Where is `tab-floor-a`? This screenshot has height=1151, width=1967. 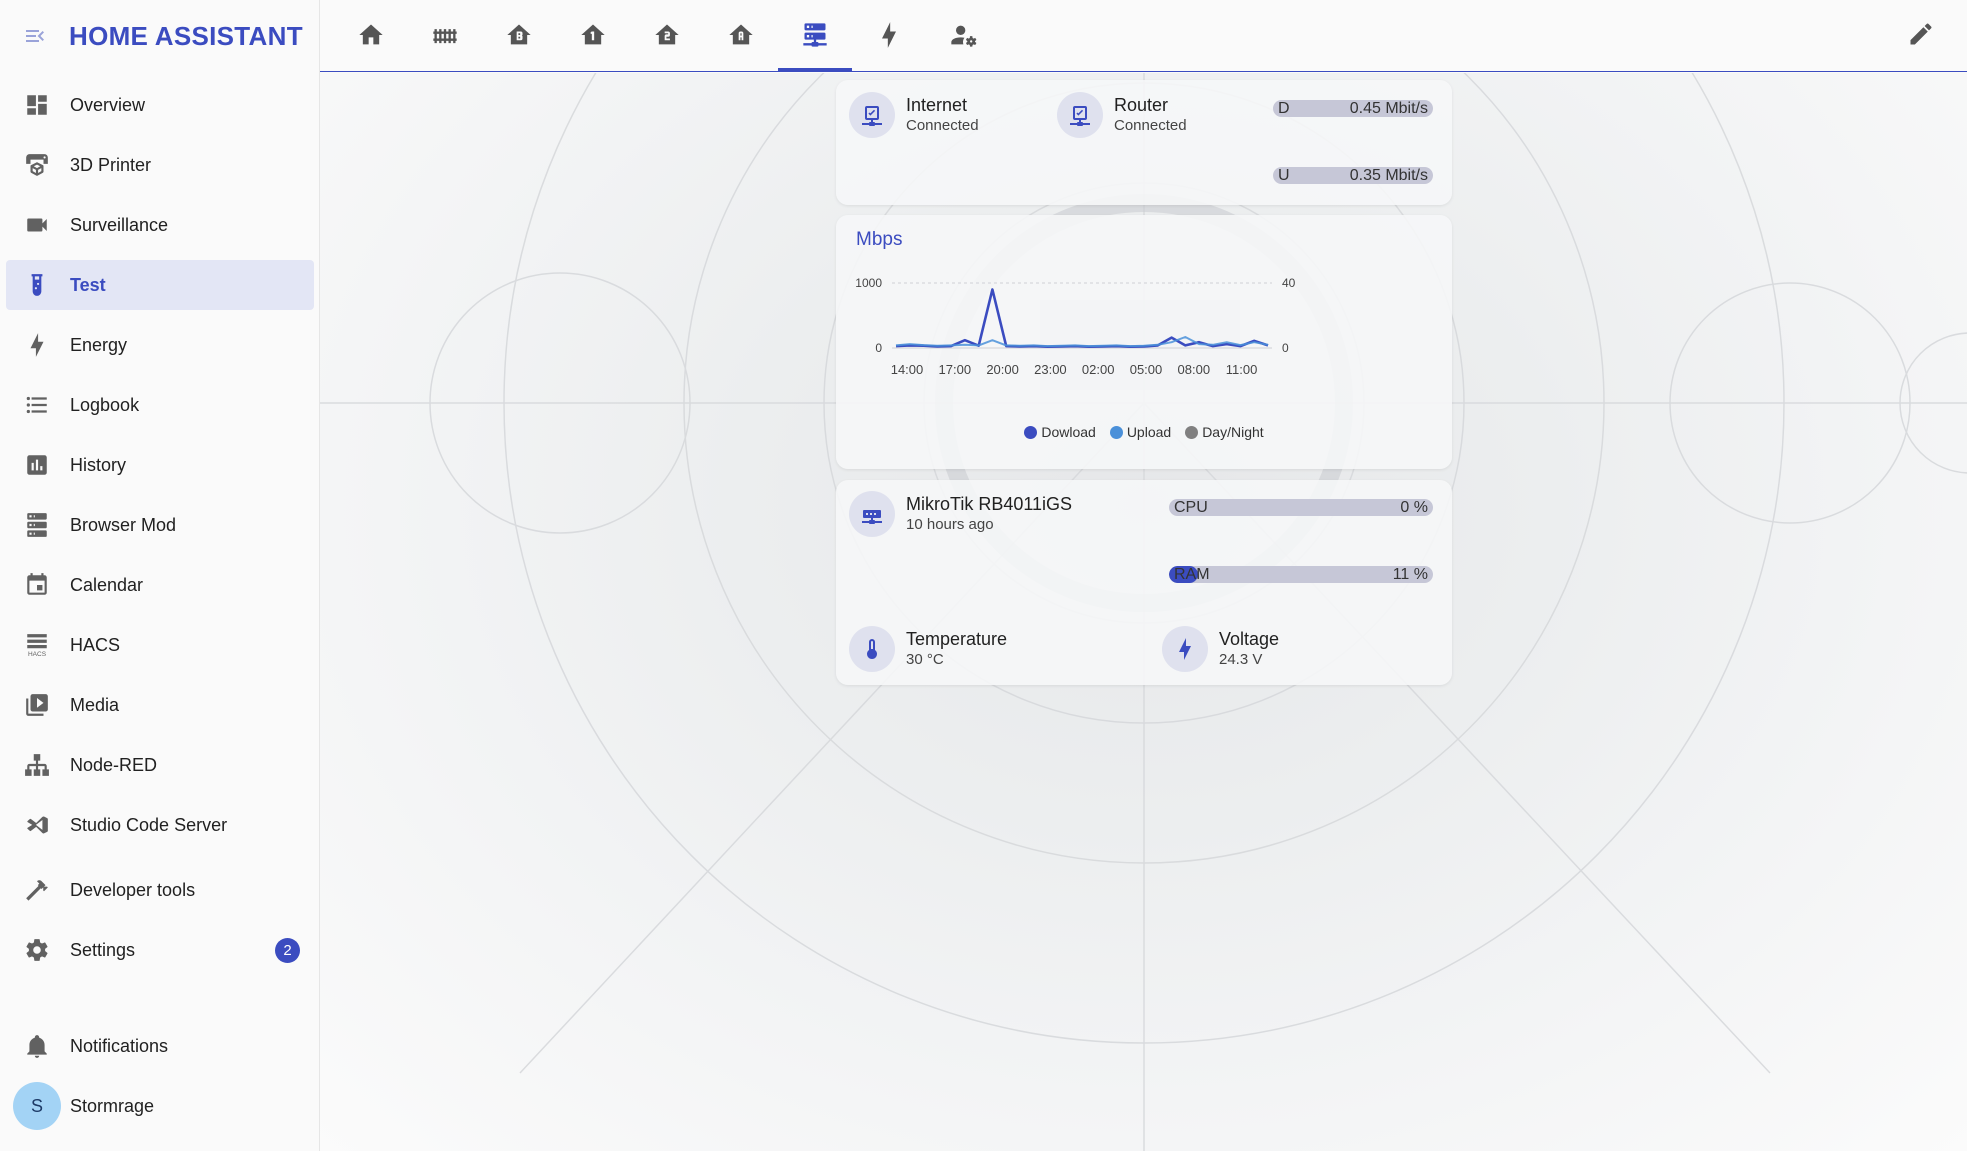 tab-floor-a is located at coordinates (741, 35).